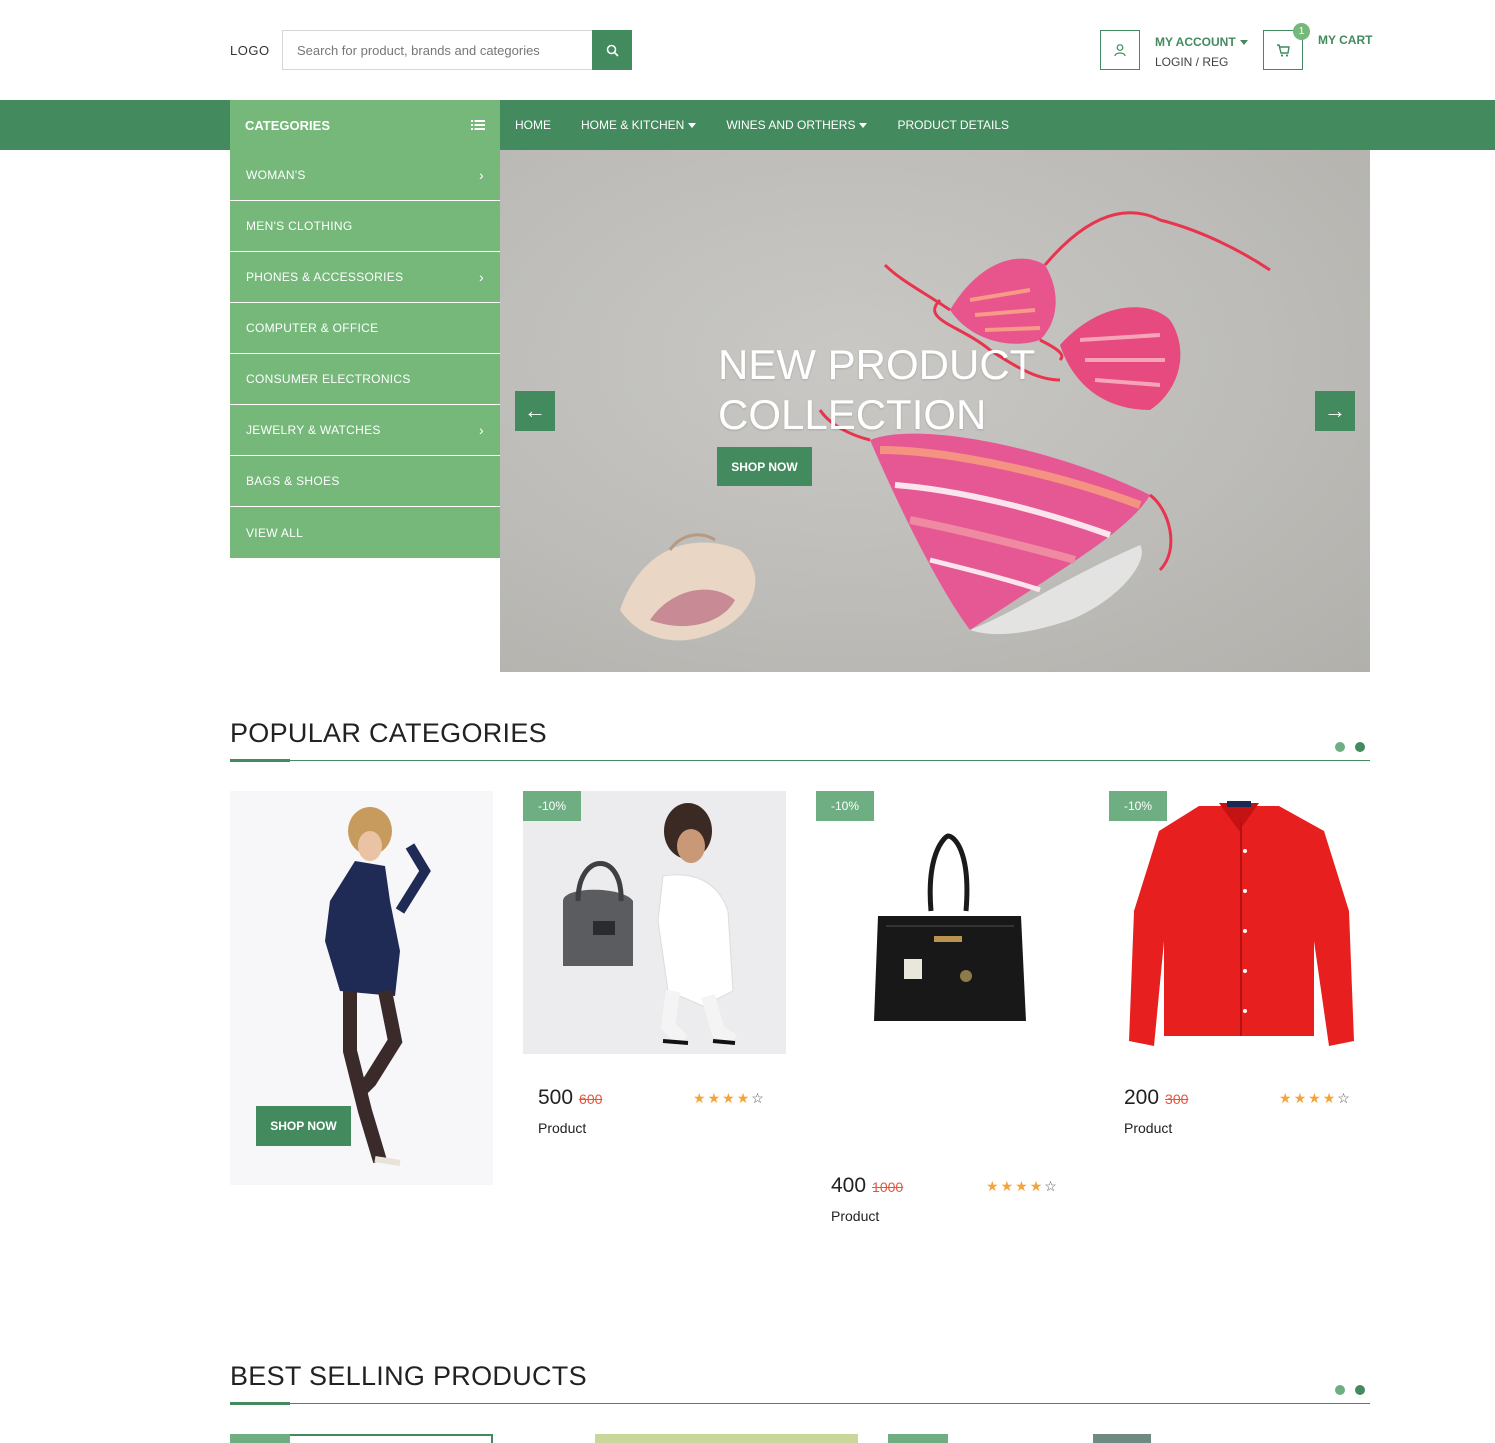 The width and height of the screenshot is (1495, 1443). Describe the element at coordinates (388, 733) in the screenshot. I see `popular-categories-title: POPULAR CATEGORIES` at that location.